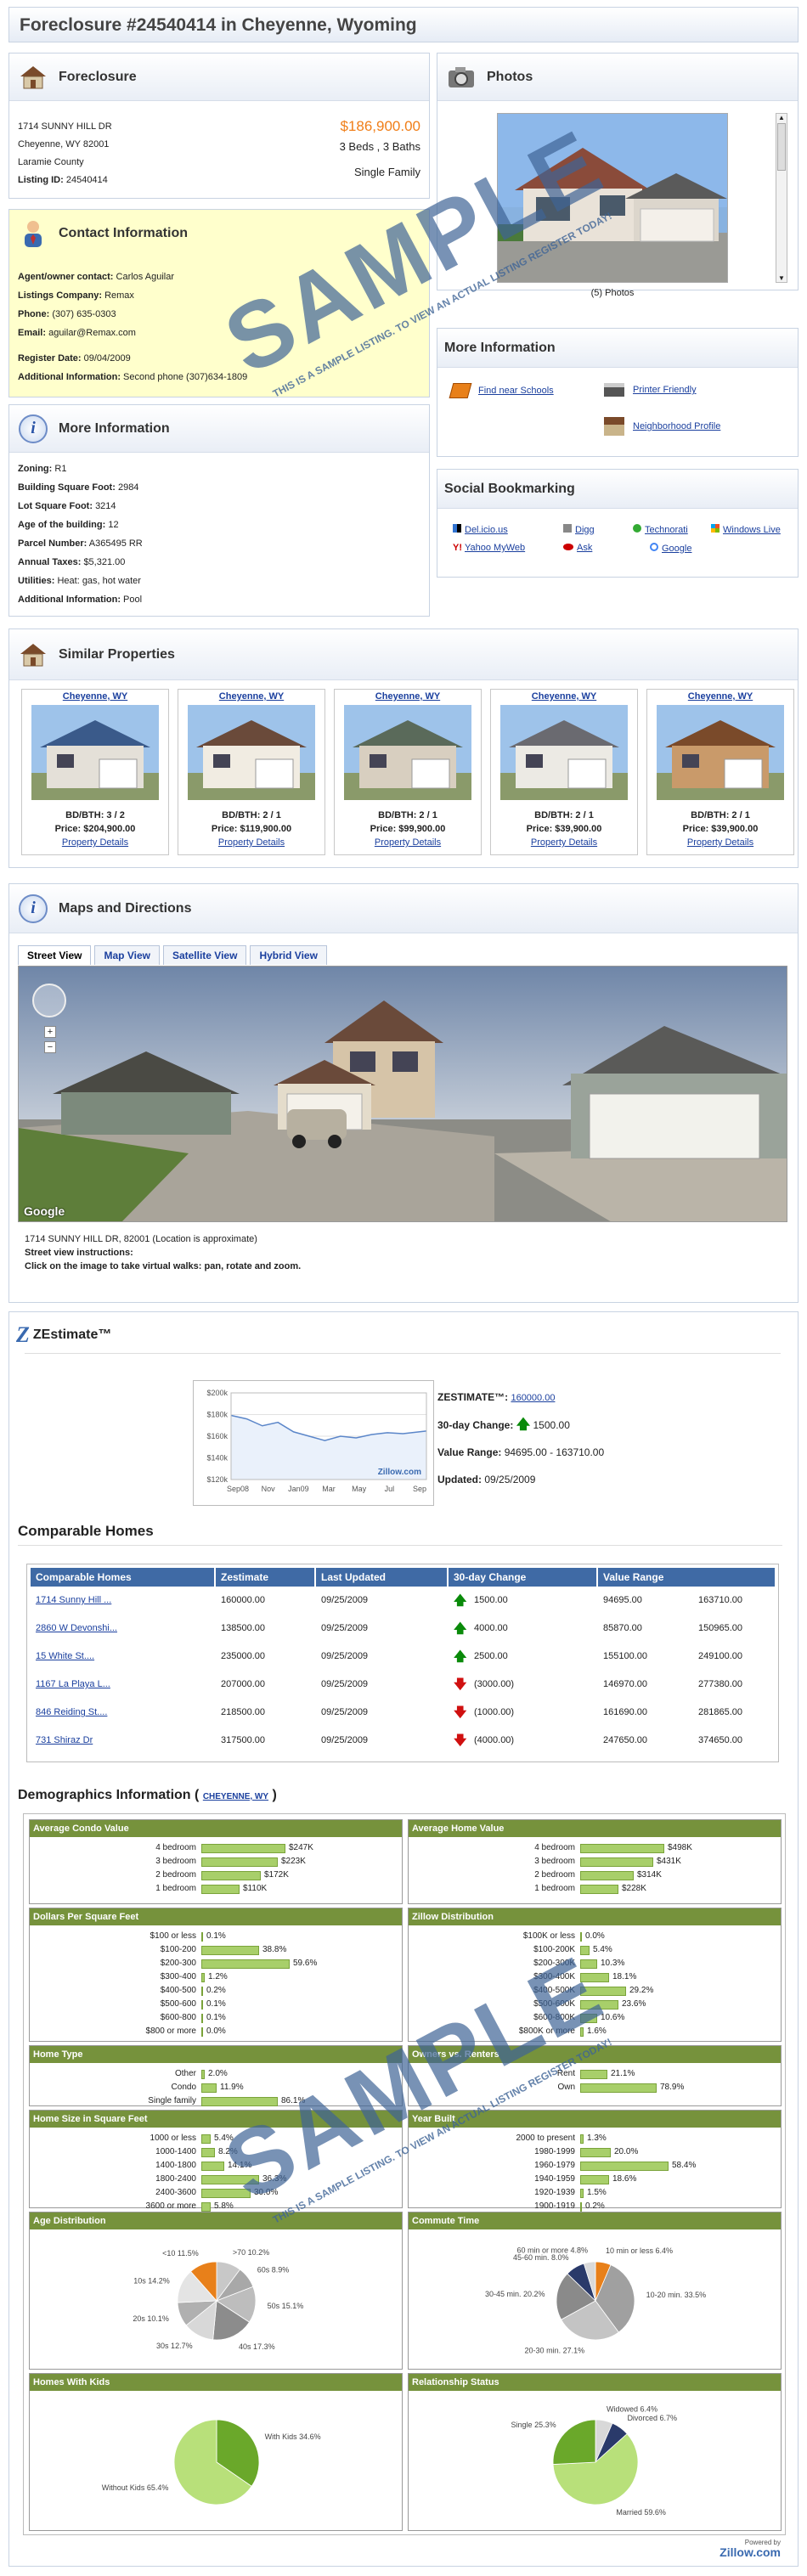 This screenshot has height=2576, width=807. I want to click on comparable-change: 4000.00, so click(491, 1628).